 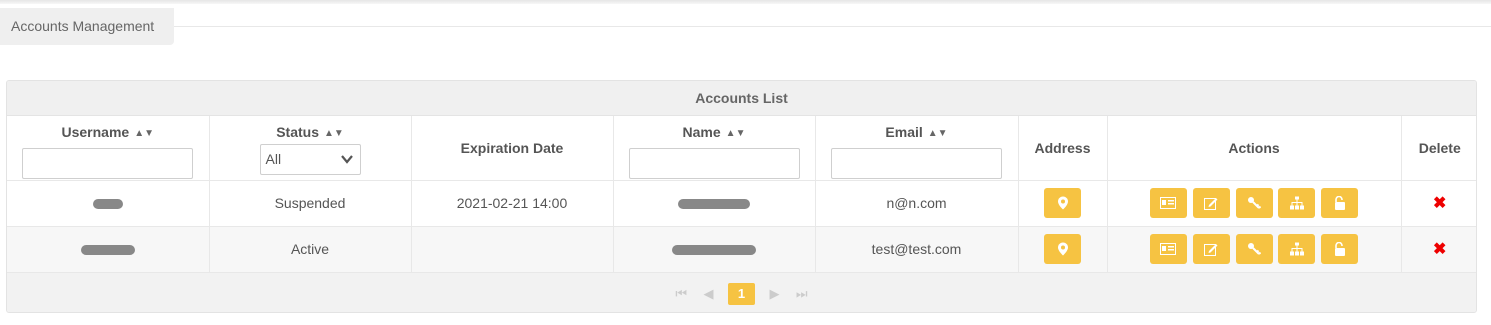 What do you see at coordinates (774, 294) in the screenshot?
I see `next-page-icon: ▶` at bounding box center [774, 294].